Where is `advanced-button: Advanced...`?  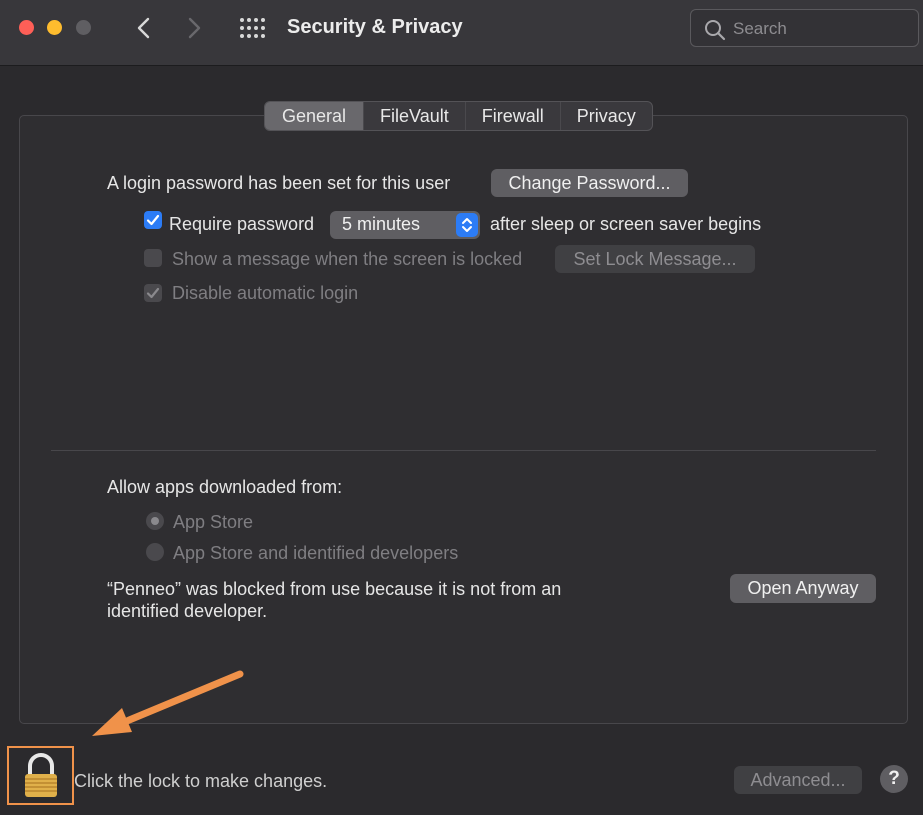 advanced-button: Advanced... is located at coordinates (798, 780).